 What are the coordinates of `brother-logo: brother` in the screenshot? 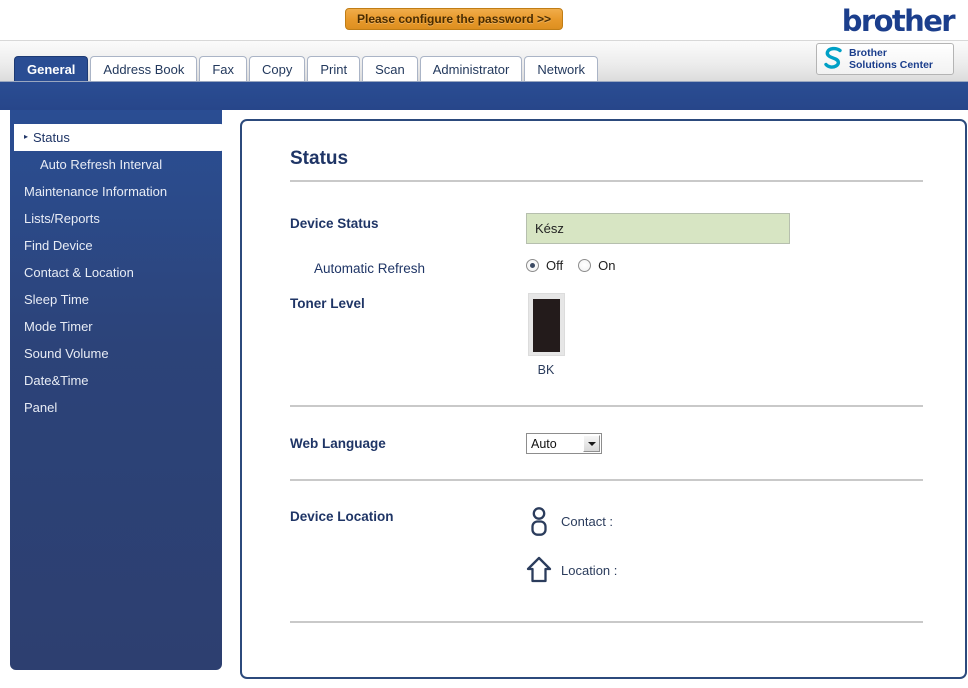 It's located at (898, 21).